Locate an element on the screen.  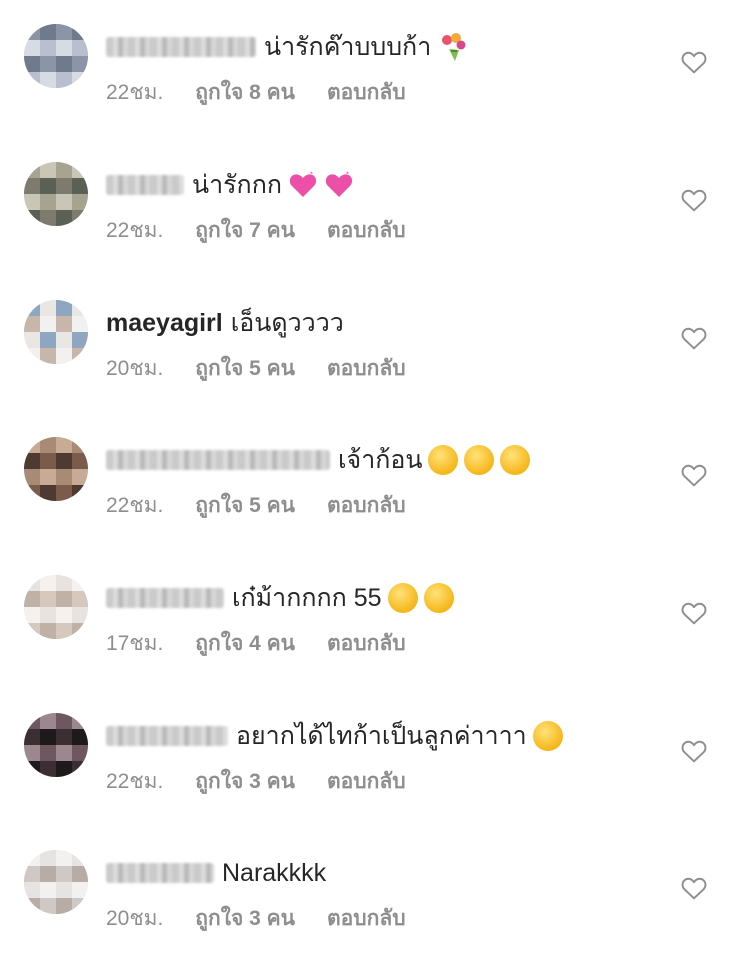
comment-text: เจ้าก้อน is located at coordinates (380, 460).